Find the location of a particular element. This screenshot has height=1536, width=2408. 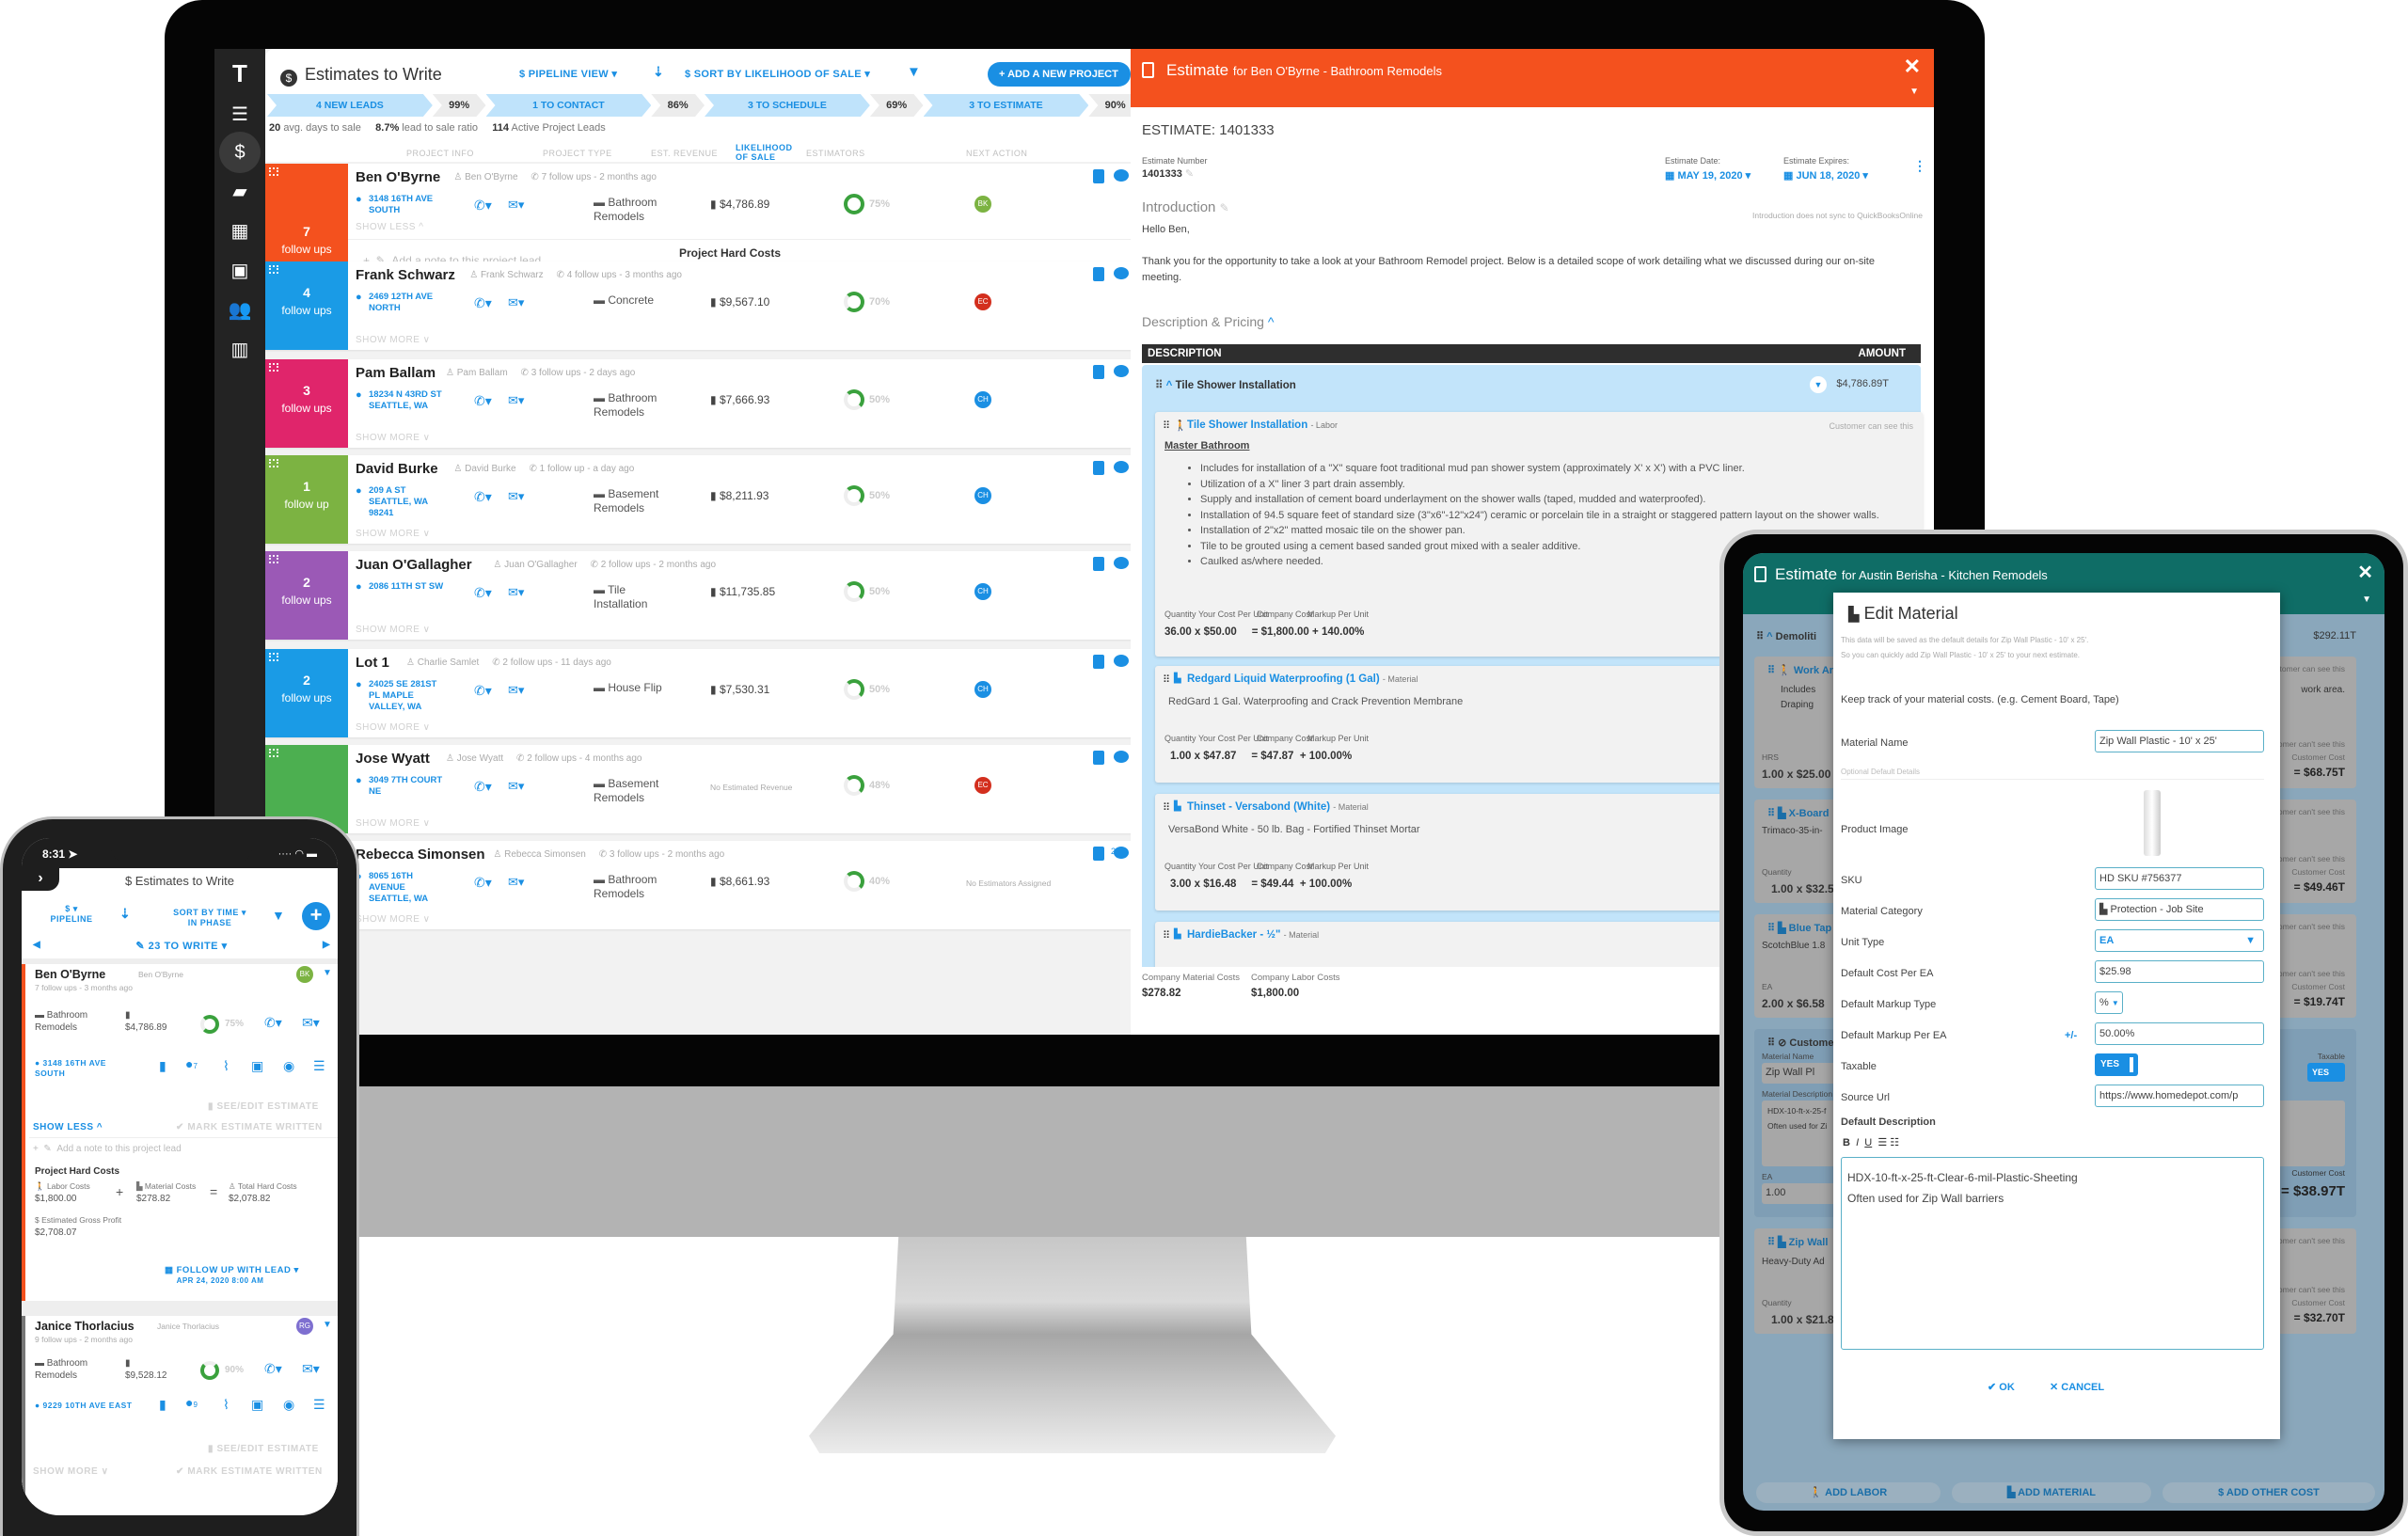

photos-icon: ▣ is located at coordinates (257, 1066).